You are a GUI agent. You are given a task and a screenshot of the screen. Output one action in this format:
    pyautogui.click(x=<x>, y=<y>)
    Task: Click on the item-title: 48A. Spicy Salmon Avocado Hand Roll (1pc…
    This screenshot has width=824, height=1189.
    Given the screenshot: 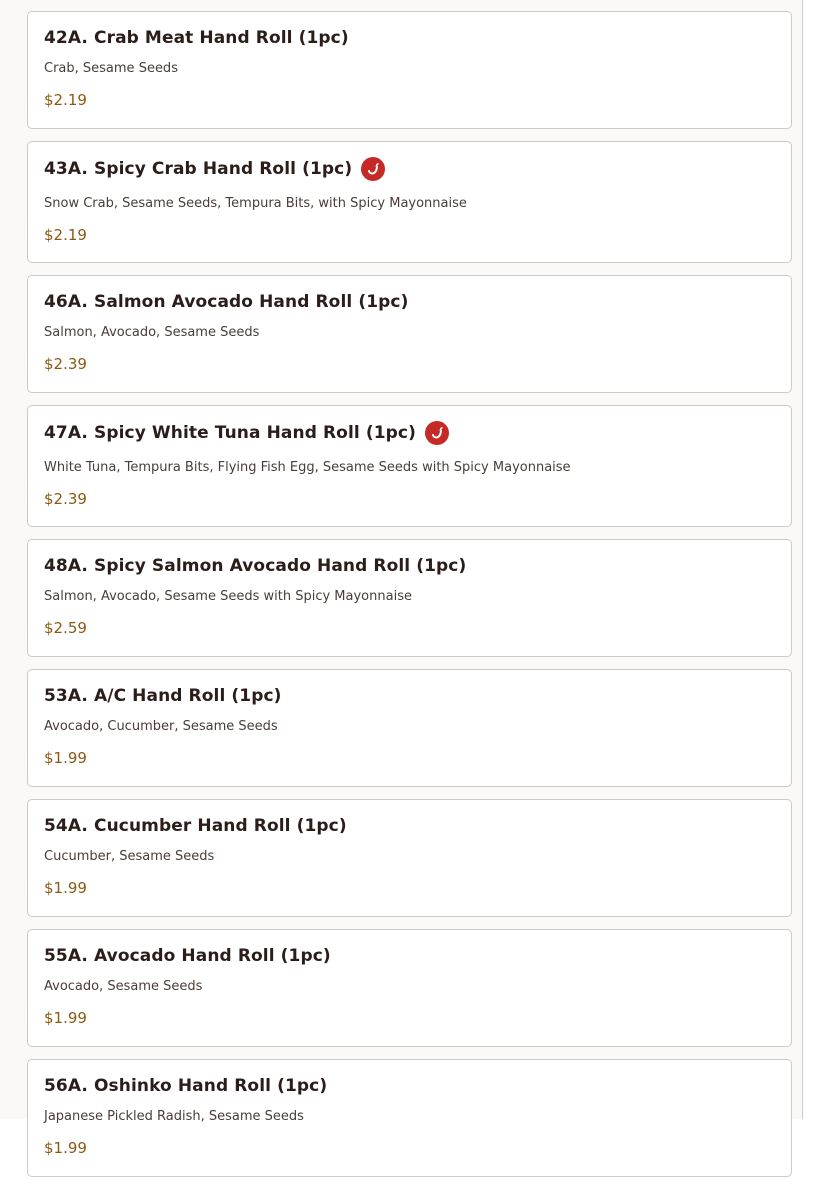 What is the action you would take?
    pyautogui.click(x=255, y=566)
    